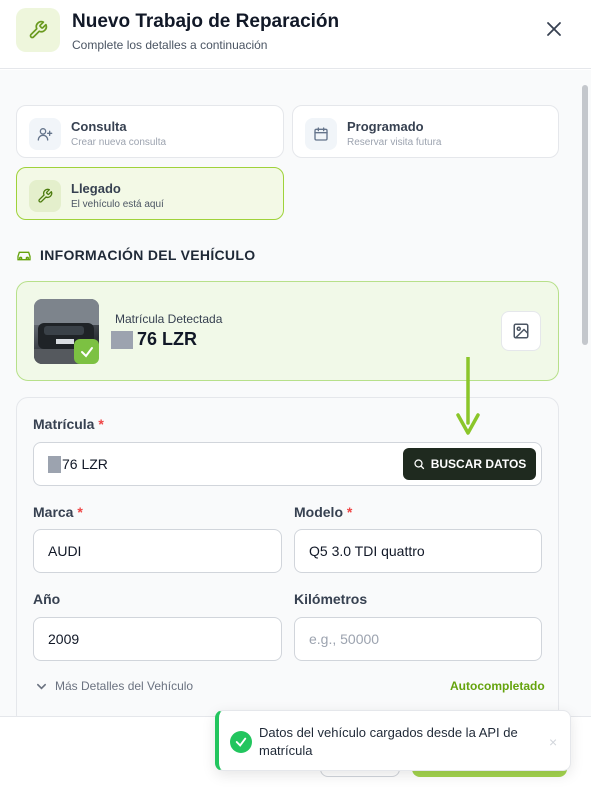 The height and width of the screenshot is (787, 591). What do you see at coordinates (47, 599) in the screenshot?
I see `year-label: Año` at bounding box center [47, 599].